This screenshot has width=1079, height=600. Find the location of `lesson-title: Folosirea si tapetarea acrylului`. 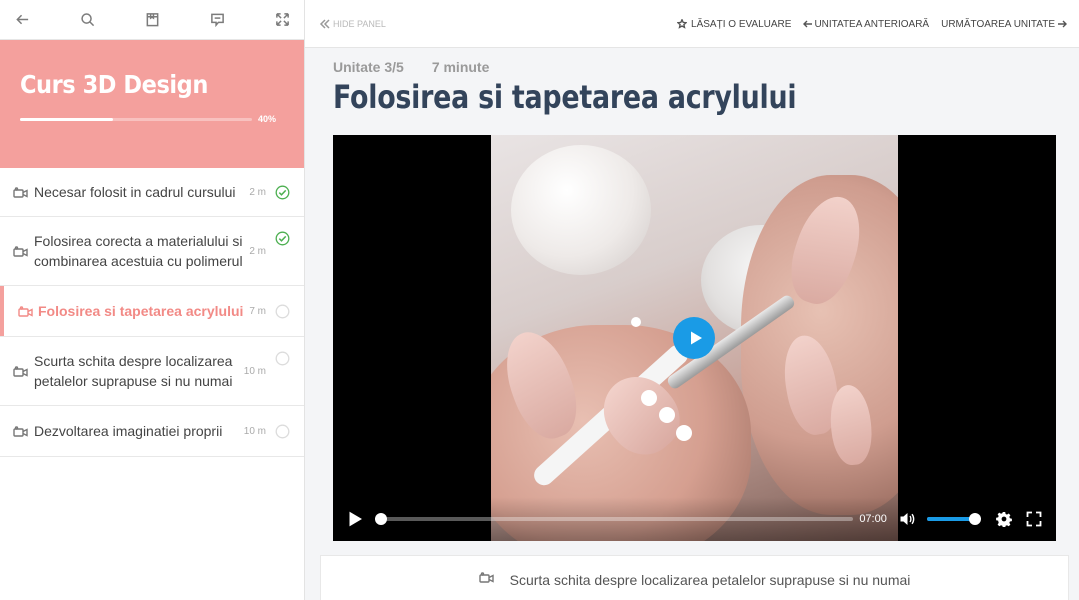

lesson-title: Folosirea si tapetarea acrylului is located at coordinates (141, 311).